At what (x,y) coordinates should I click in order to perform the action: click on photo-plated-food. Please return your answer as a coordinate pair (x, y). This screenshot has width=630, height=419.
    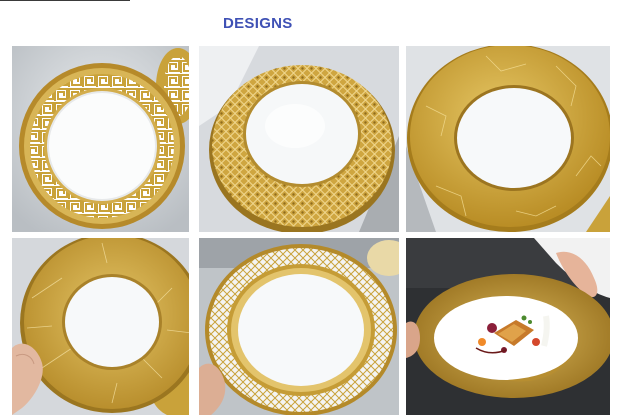
    Looking at the image, I should click on (508, 326).